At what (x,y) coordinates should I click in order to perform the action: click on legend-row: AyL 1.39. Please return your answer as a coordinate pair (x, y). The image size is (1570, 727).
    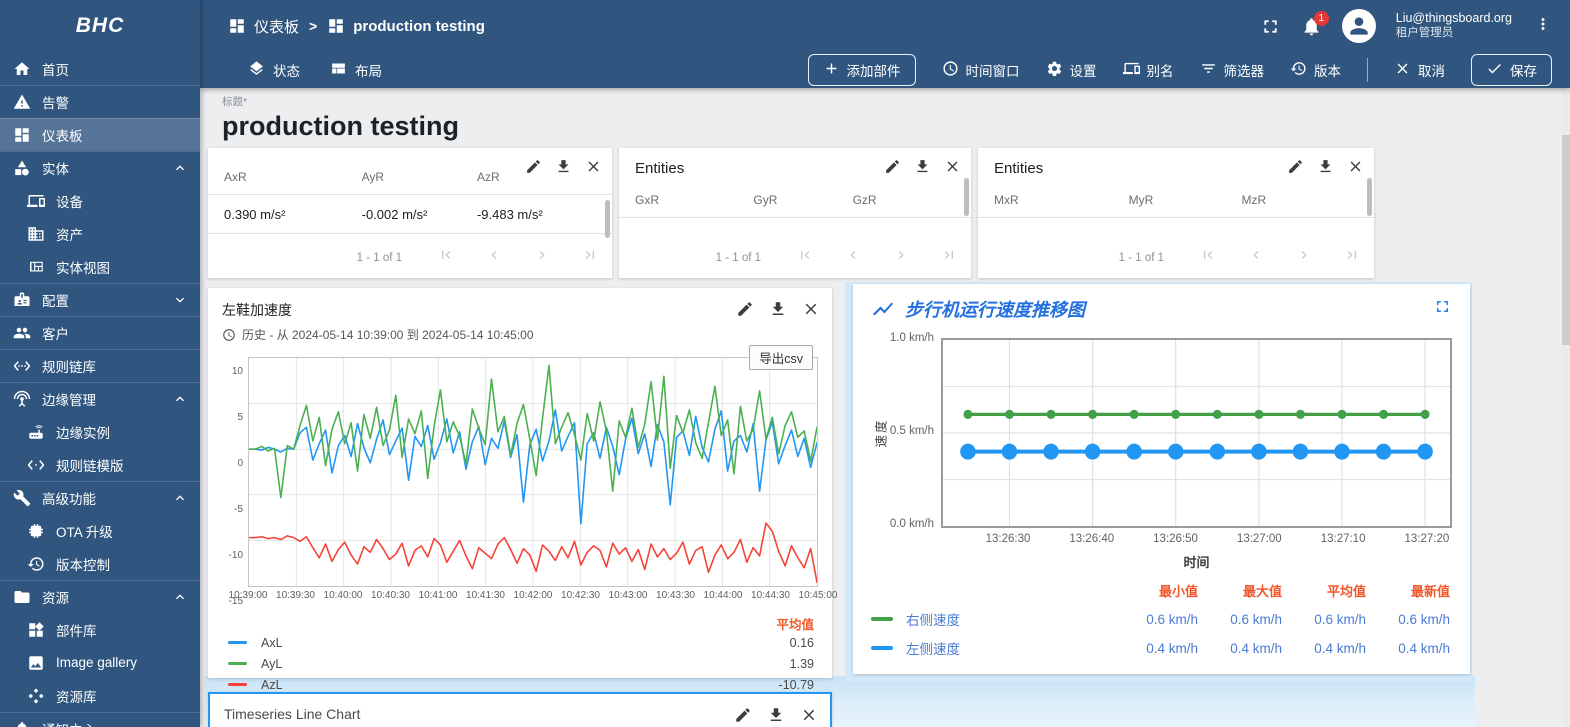
    Looking at the image, I should click on (521, 663).